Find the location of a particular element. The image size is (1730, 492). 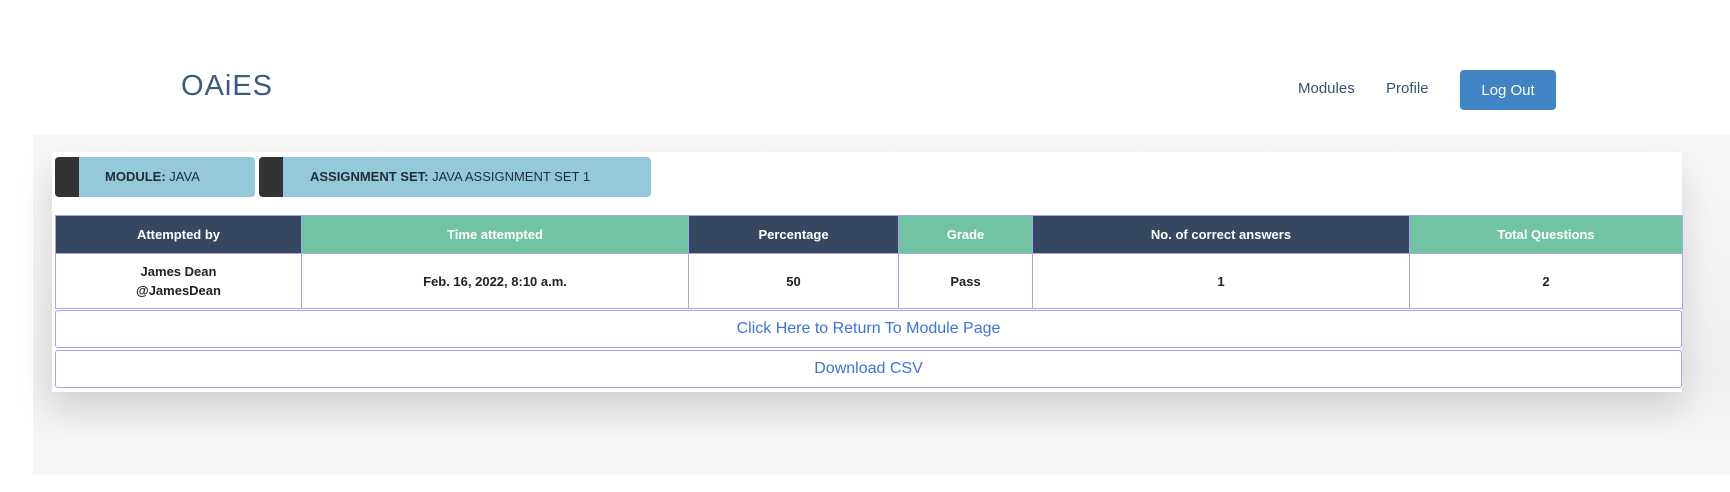

nav-link-modules: Modules is located at coordinates (1326, 88).